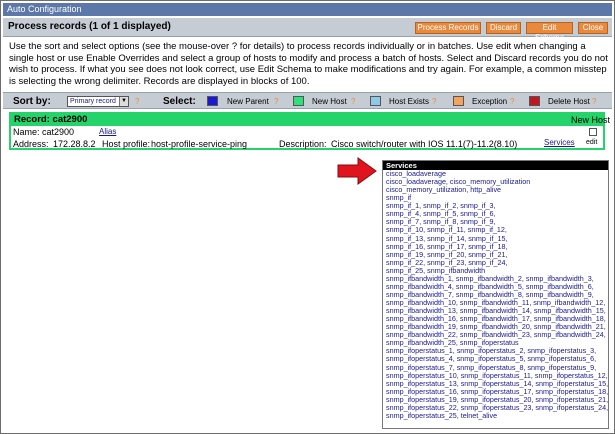 The width and height of the screenshot is (615, 434). Describe the element at coordinates (593, 28) in the screenshot. I see `close-button: Close` at that location.